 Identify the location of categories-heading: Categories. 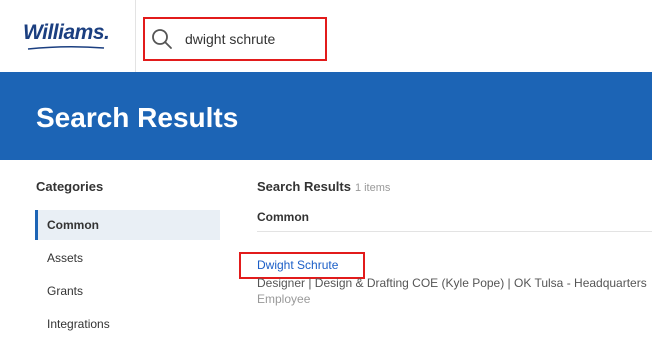
(70, 186).